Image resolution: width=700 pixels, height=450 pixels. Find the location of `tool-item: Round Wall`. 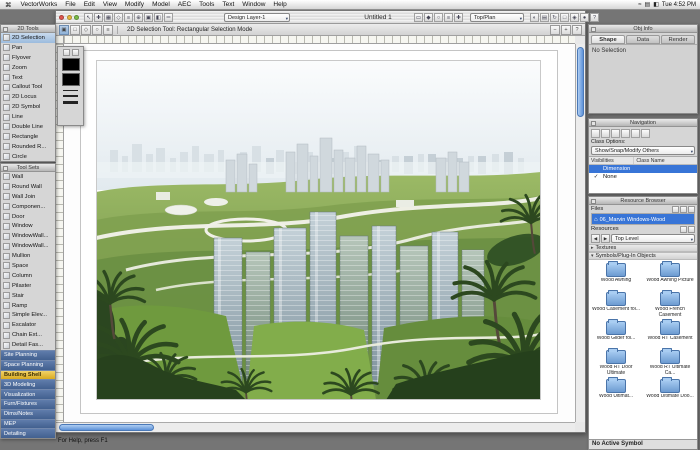

tool-item: Round Wall is located at coordinates (28, 187).